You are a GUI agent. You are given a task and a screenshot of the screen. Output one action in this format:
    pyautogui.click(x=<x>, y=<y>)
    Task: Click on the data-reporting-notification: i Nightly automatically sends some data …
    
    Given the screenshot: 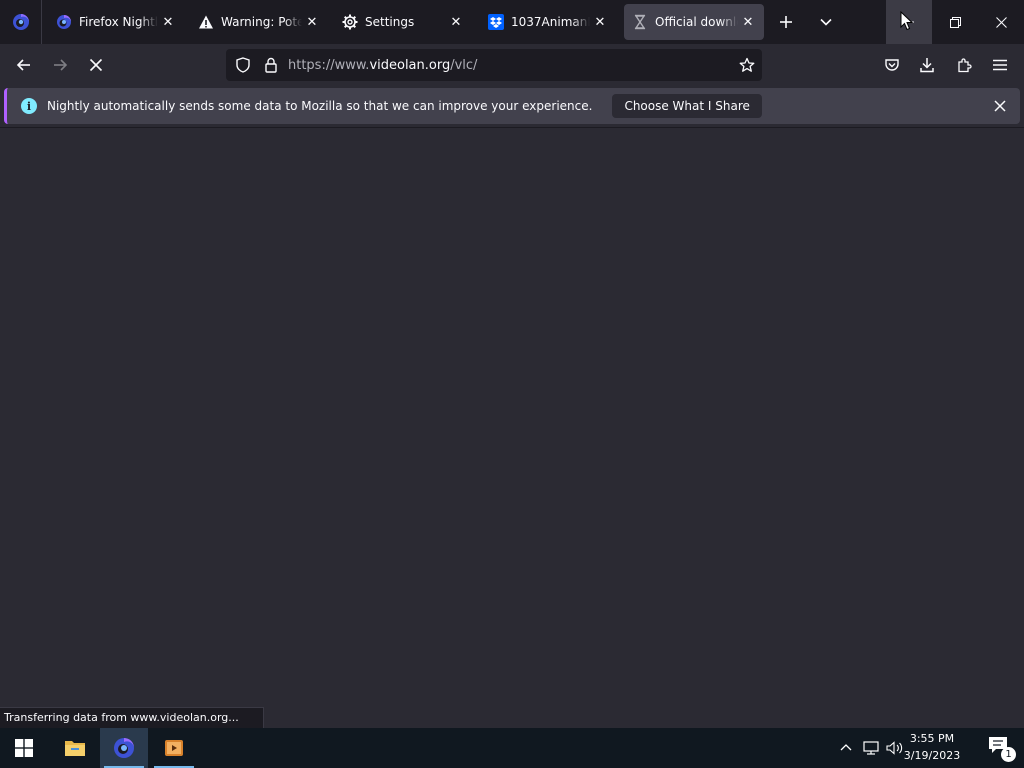 What is the action you would take?
    pyautogui.click(x=512, y=106)
    